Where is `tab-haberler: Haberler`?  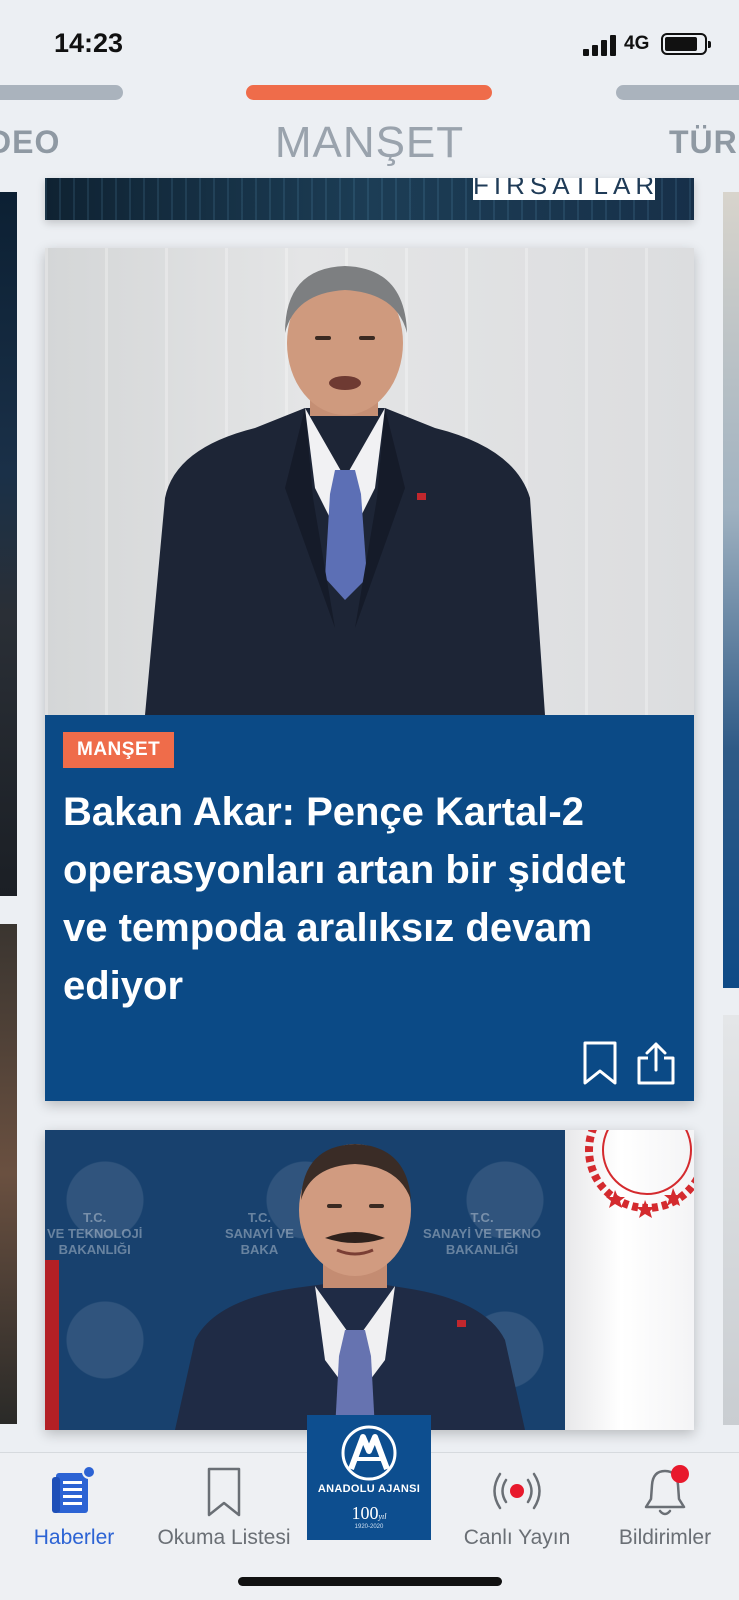 tab-haberler: Haberler is located at coordinates (74, 1513).